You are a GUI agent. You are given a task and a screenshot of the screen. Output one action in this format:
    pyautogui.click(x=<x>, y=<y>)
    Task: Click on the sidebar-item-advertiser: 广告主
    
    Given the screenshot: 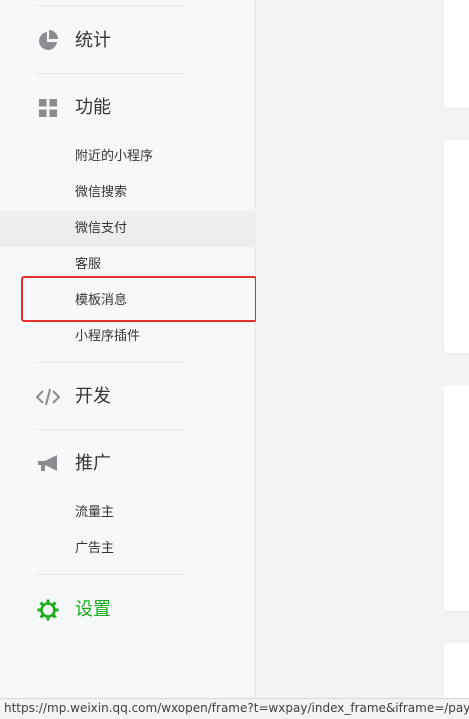 What is the action you would take?
    pyautogui.click(x=128, y=549)
    